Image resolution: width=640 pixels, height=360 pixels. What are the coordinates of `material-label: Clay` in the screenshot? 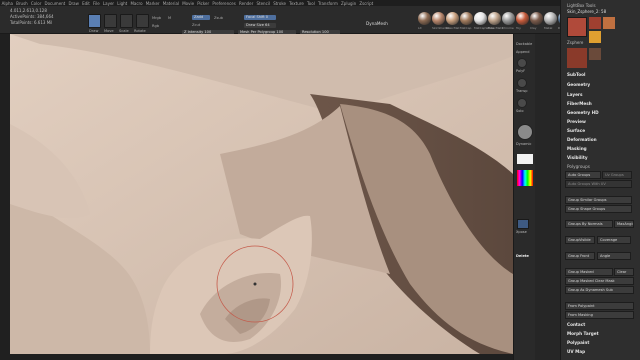 It's located at (533, 28).